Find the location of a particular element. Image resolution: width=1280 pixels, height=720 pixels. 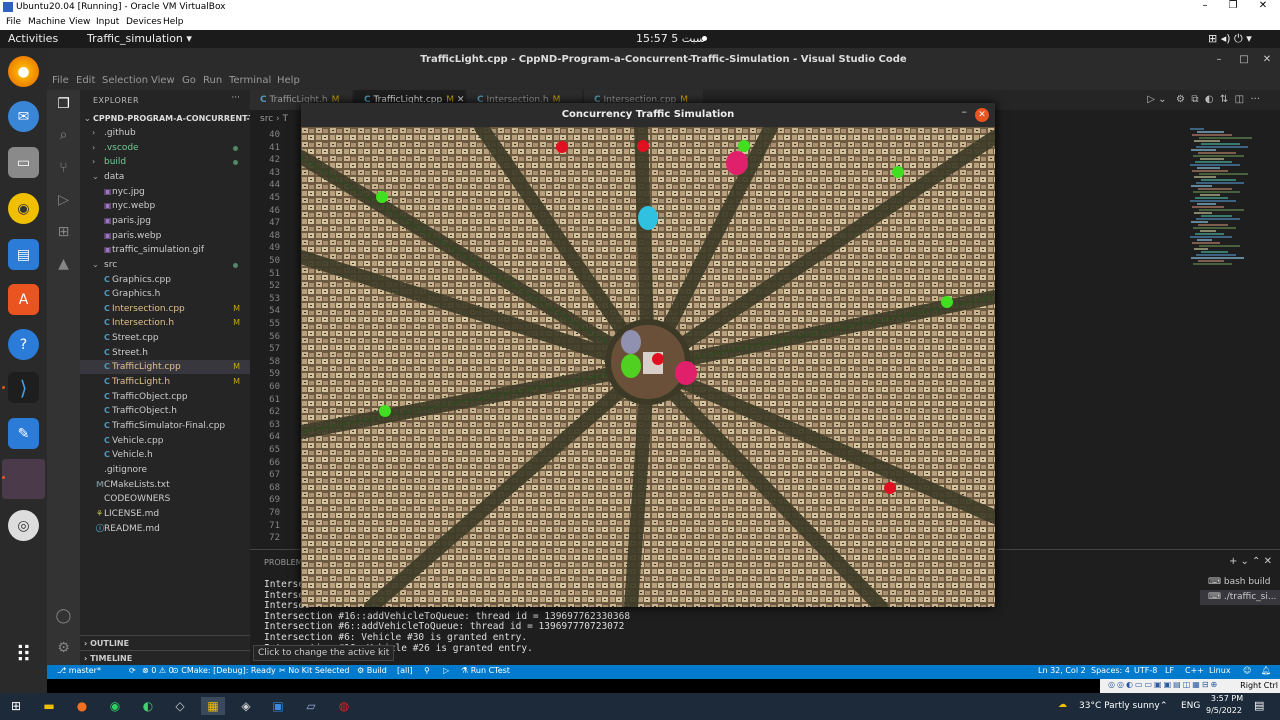

tree-item: ▣ paris.jpg is located at coordinates (165, 221).